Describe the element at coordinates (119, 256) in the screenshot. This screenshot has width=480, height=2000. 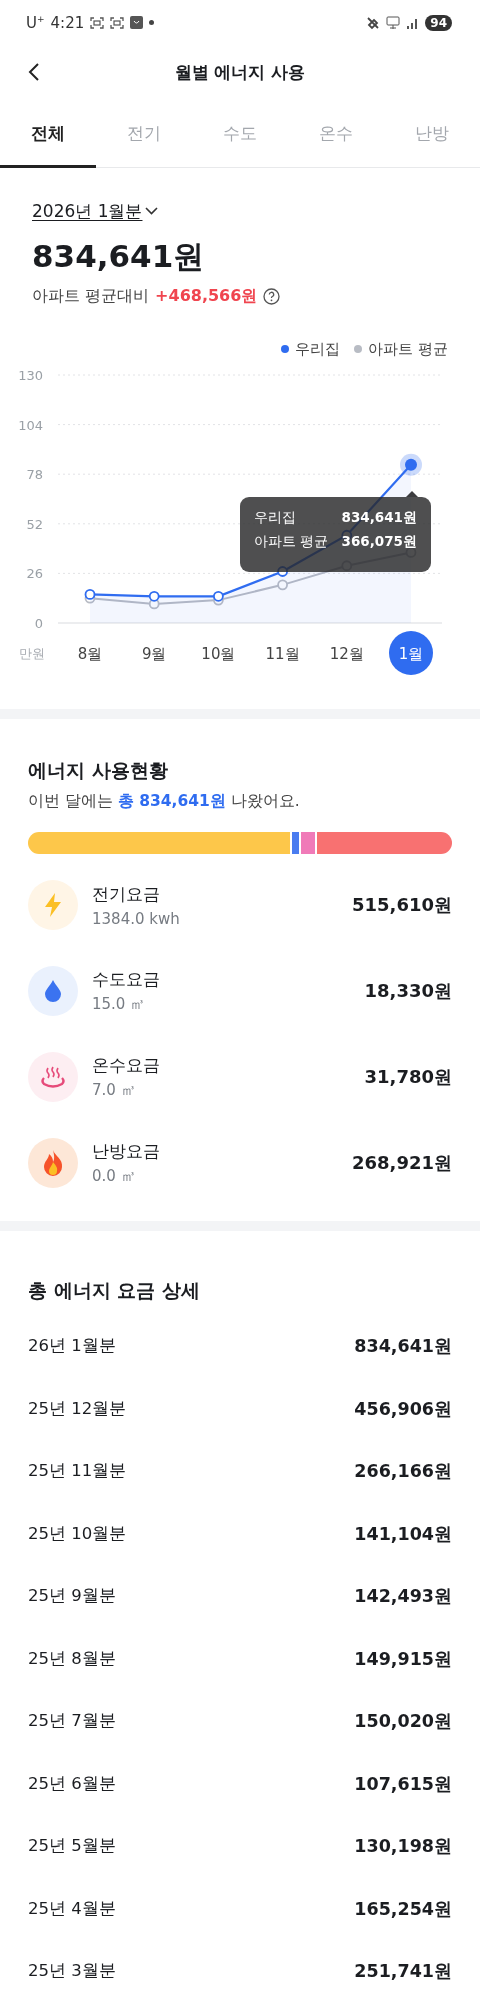
I see `total-amount: 834,641원` at that location.